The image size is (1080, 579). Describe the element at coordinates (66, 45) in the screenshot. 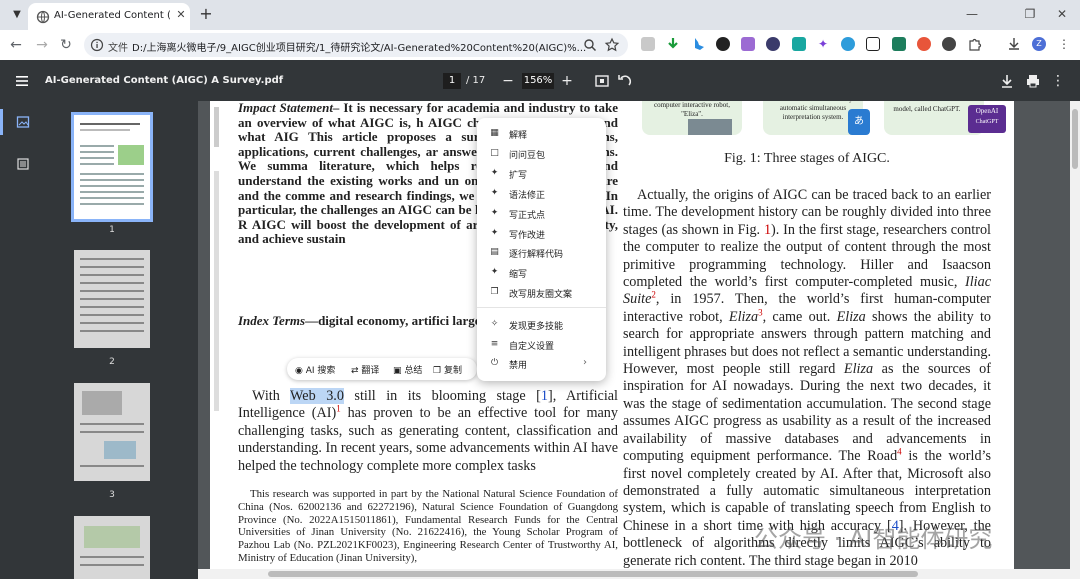

I see `reload-icon: ↻` at that location.